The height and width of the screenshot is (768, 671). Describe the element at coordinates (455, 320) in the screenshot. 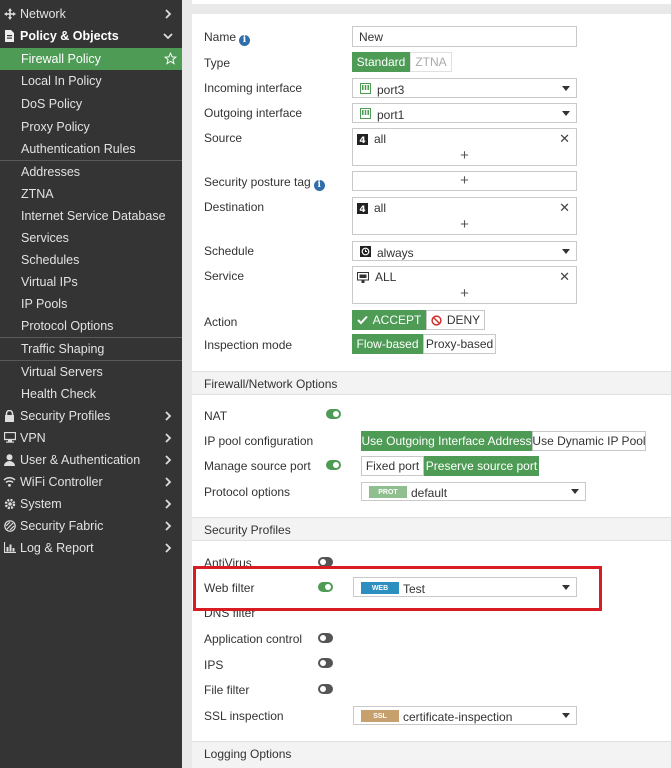

I see `action-deny-button: DENY` at that location.